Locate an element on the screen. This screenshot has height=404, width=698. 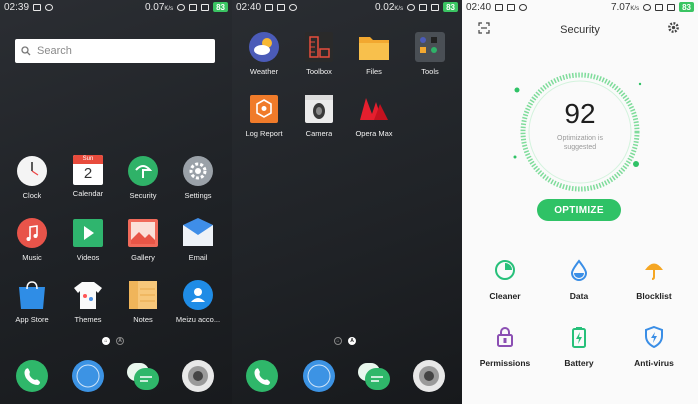
battery-icon is located at coordinates (579, 337).